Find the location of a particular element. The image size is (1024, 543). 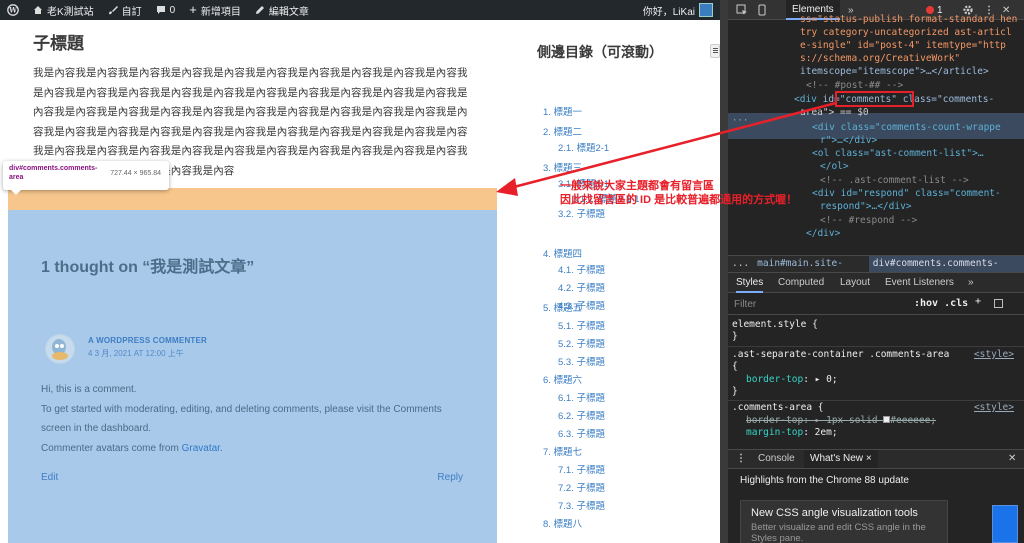

toc-item: 6.3. 子標題 is located at coordinates (581, 433).